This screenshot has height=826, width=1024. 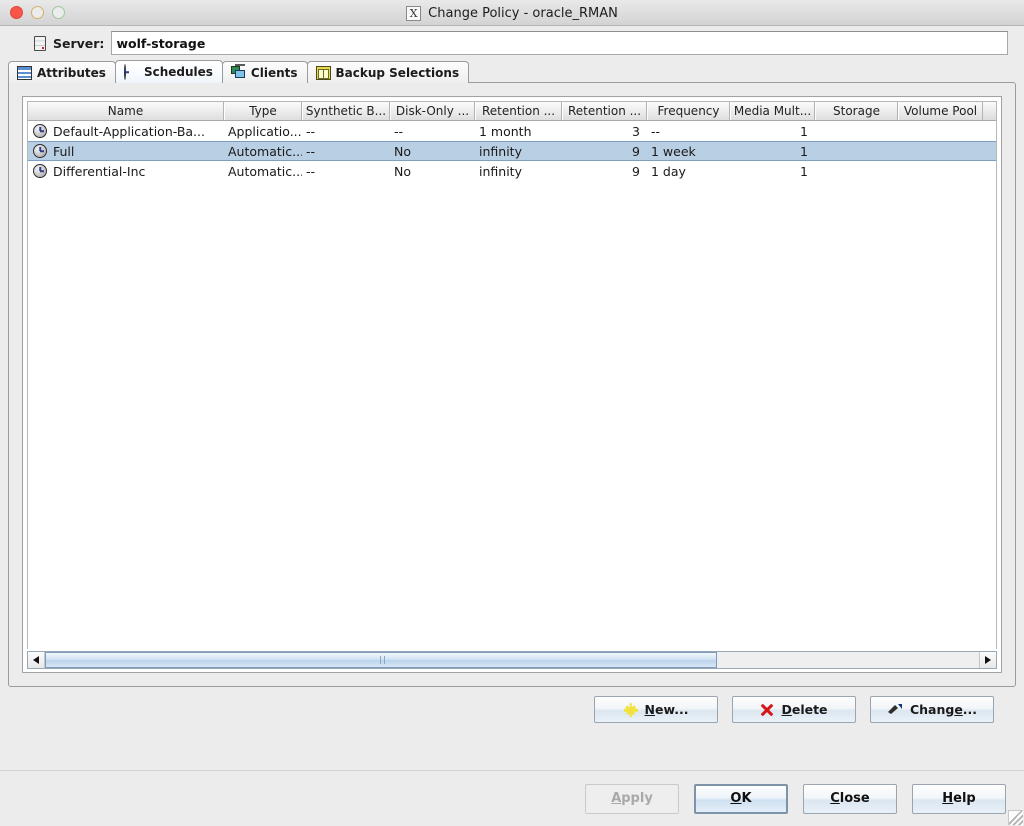 I want to click on ok-button-label: K, so click(x=746, y=798).